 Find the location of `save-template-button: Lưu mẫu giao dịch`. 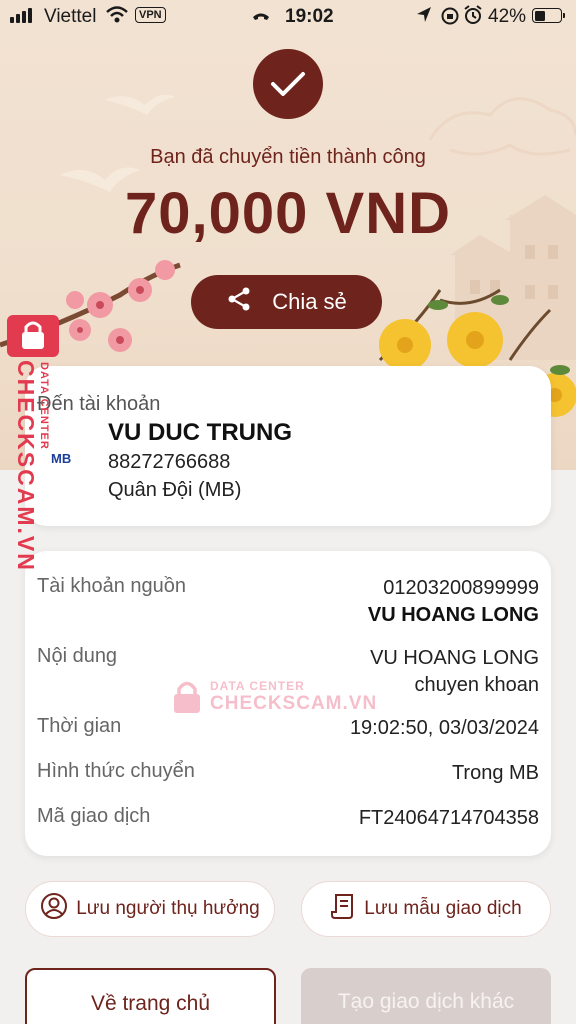

save-template-button: Lưu mẫu giao dịch is located at coordinates (426, 909).